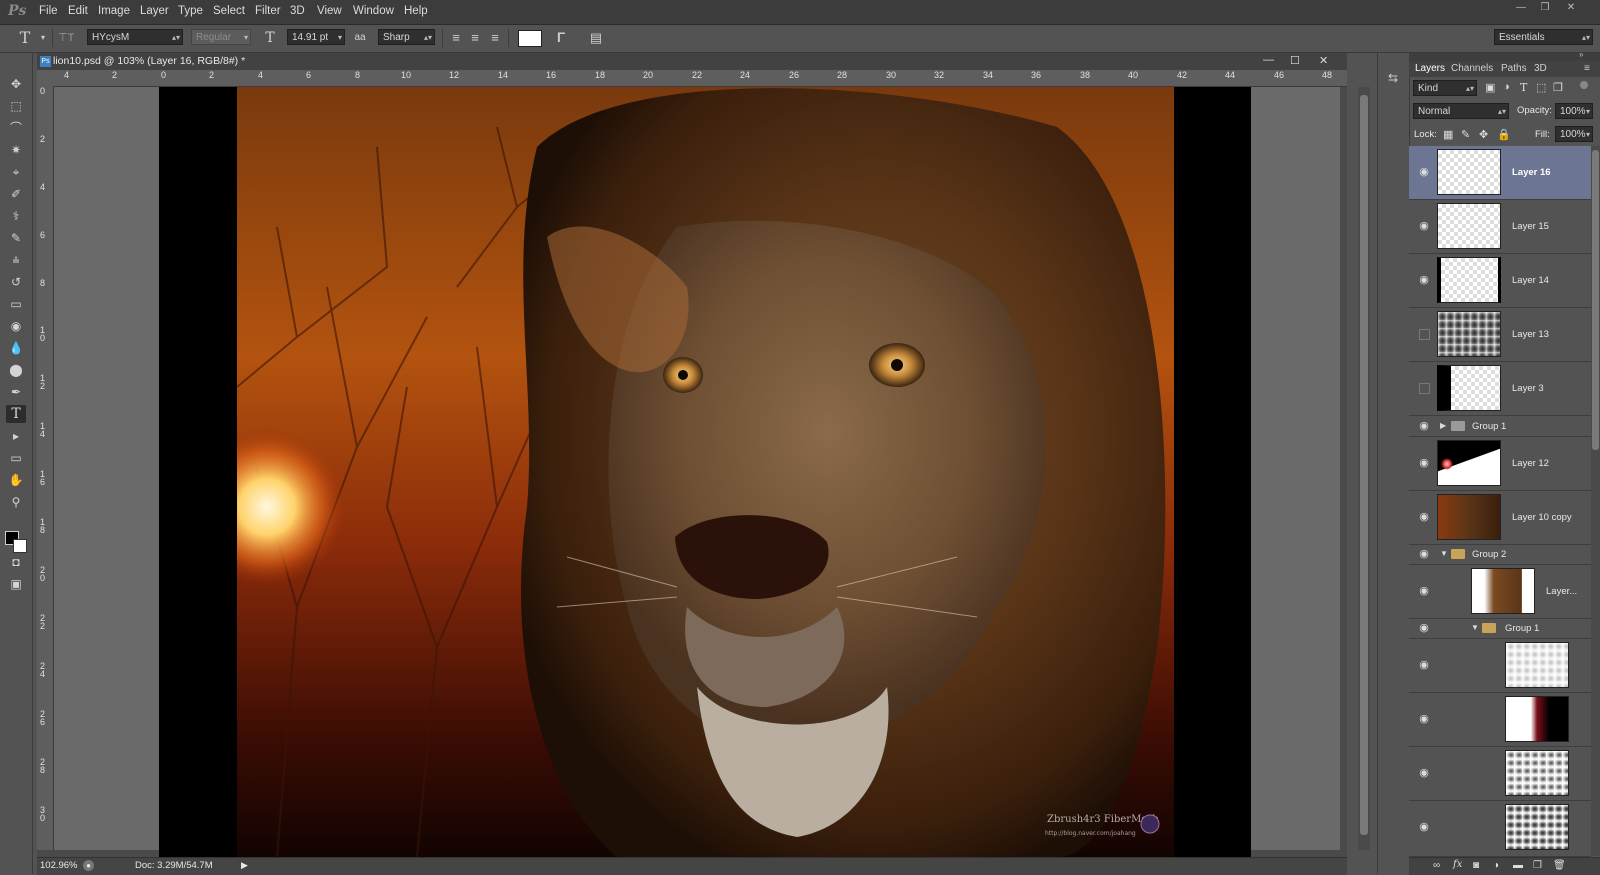 Image resolution: width=1600 pixels, height=875 pixels. What do you see at coordinates (1430, 68) in the screenshot?
I see `tab-layers: Layers` at bounding box center [1430, 68].